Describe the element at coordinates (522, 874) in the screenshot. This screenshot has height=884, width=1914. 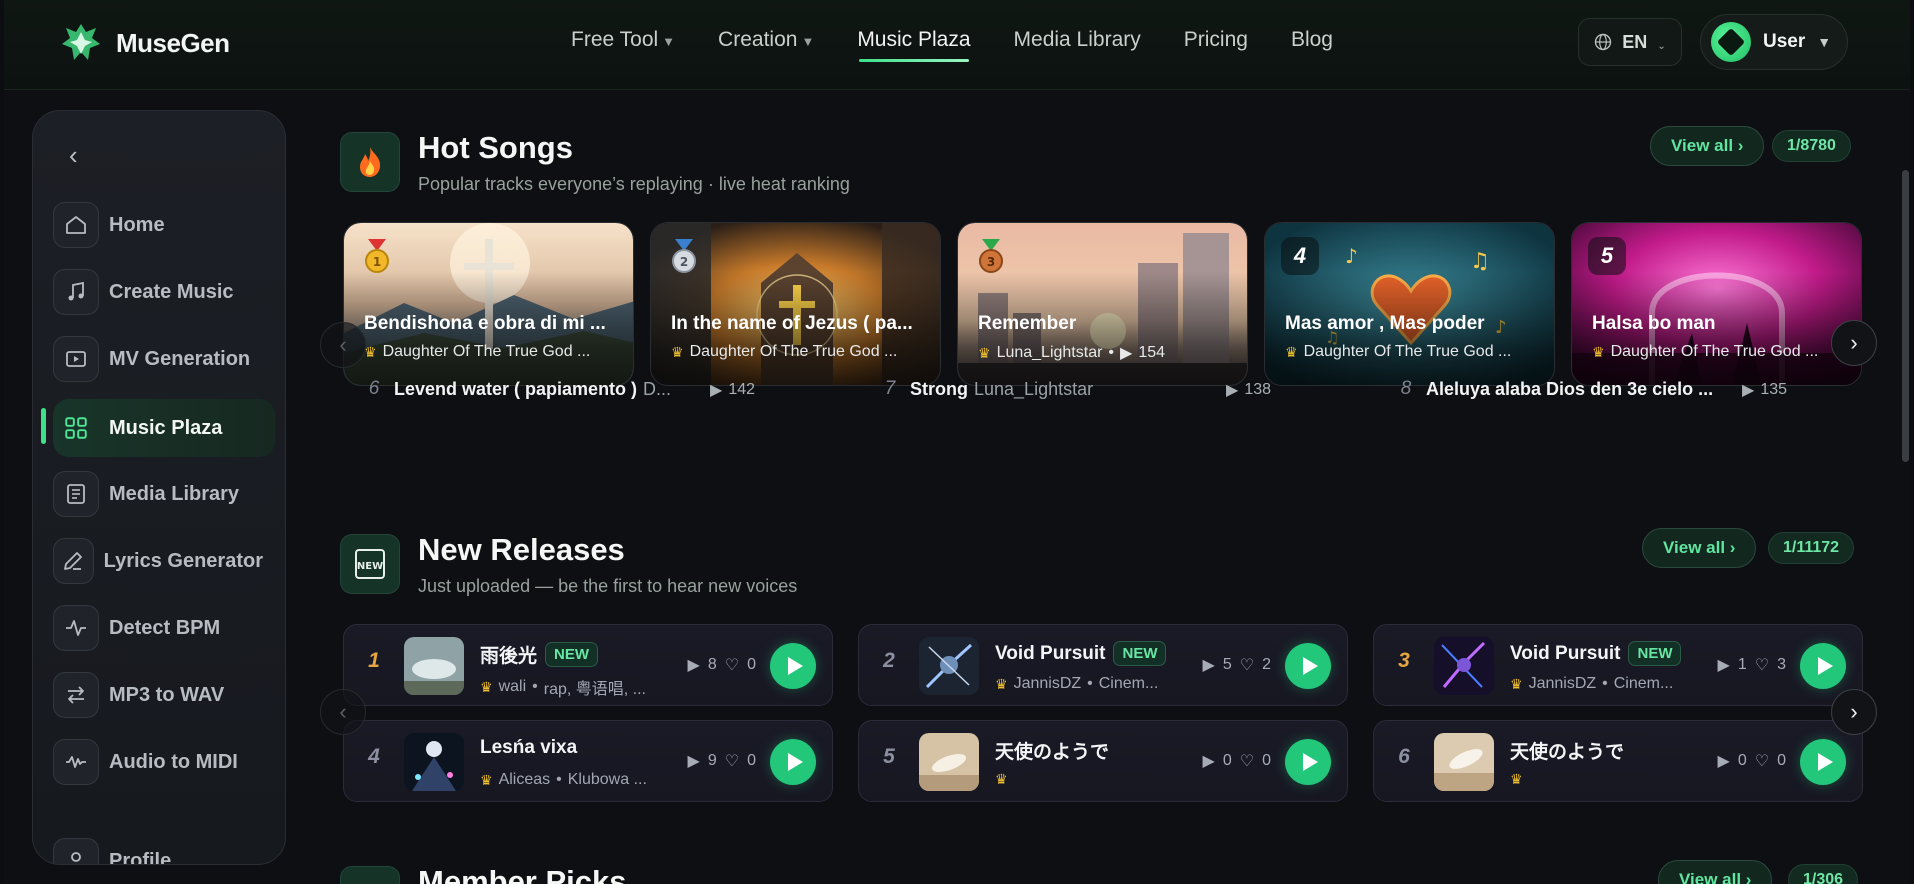
I see `section-title: Member Picks` at that location.